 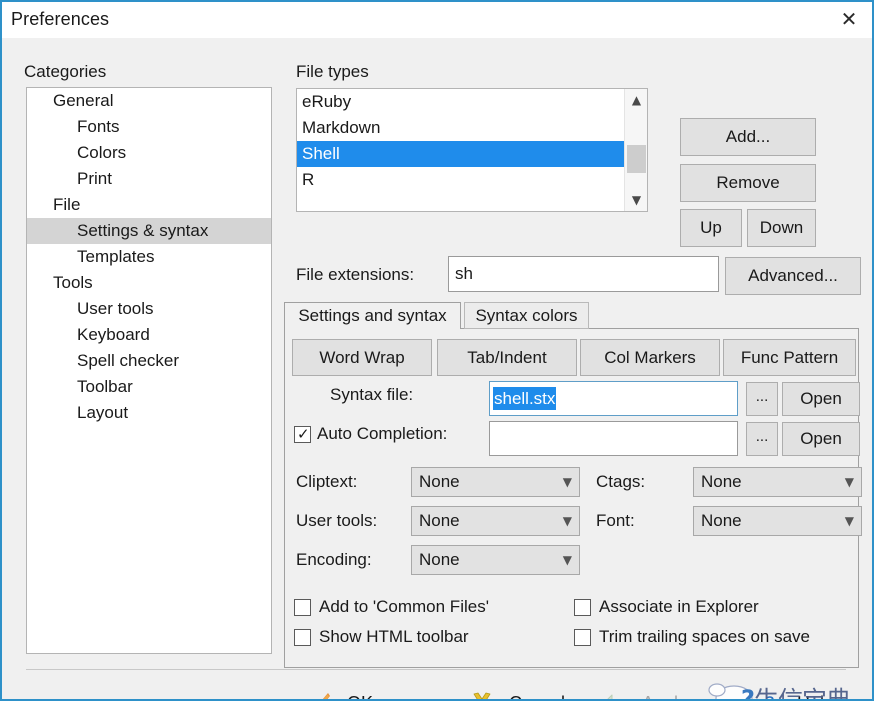 What do you see at coordinates (461, 154) in the screenshot?
I see `file-type-item: Shell` at bounding box center [461, 154].